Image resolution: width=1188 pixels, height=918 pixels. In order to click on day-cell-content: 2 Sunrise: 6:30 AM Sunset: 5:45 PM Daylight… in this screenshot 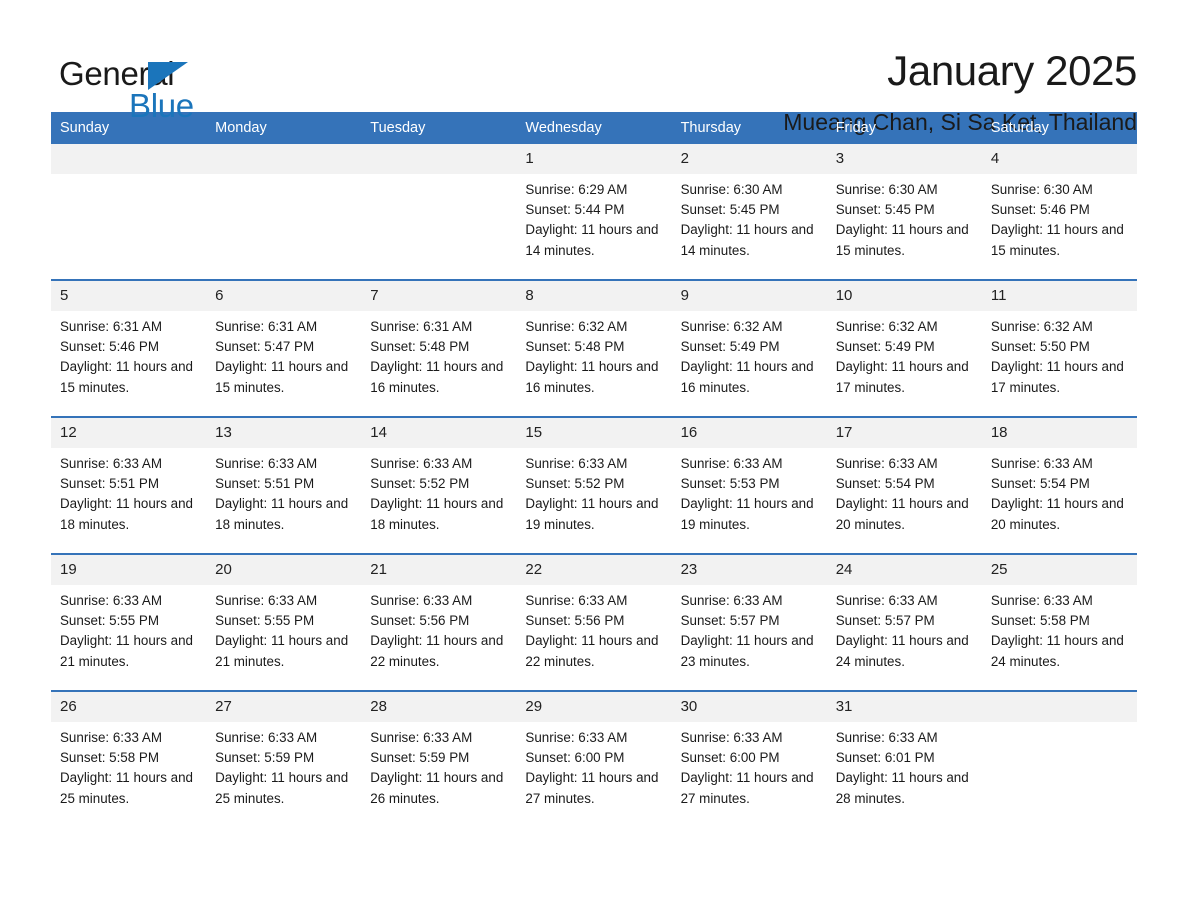, I will do `click(749, 210)`.